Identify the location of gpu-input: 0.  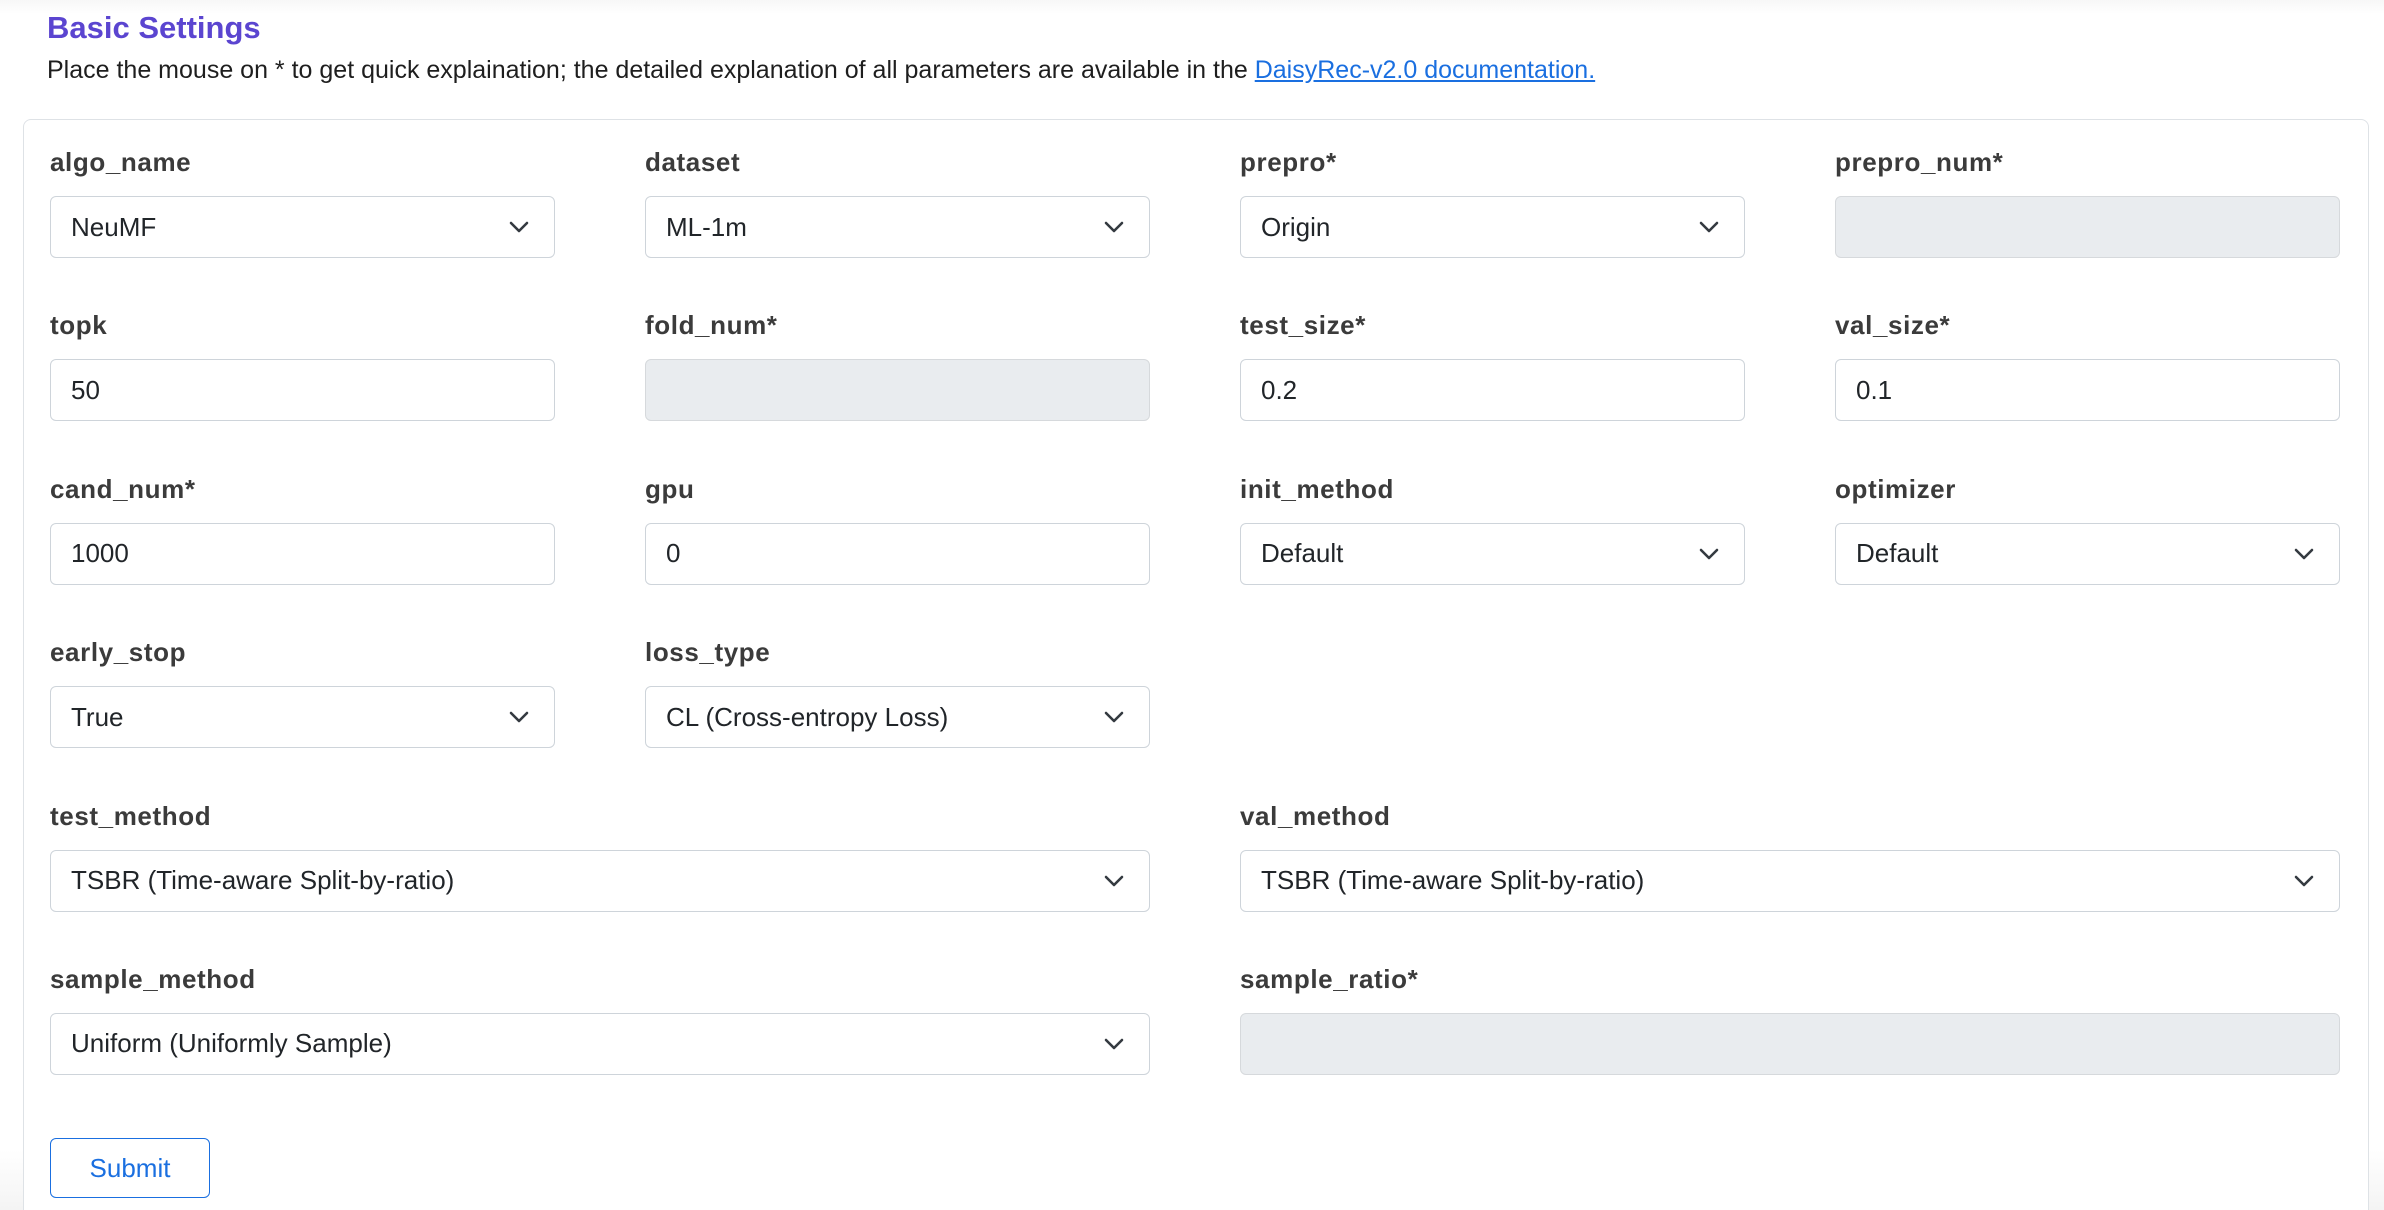
(897, 553).